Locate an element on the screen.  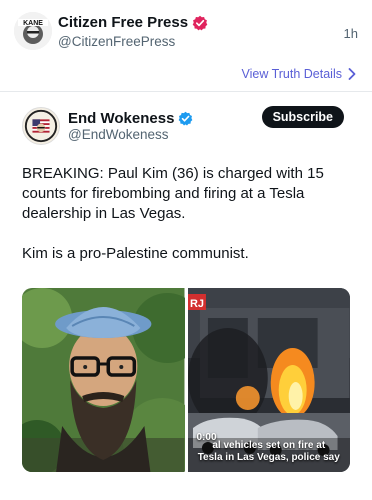
author-name-row: Citizen Free Press is located at coordinates (133, 22).